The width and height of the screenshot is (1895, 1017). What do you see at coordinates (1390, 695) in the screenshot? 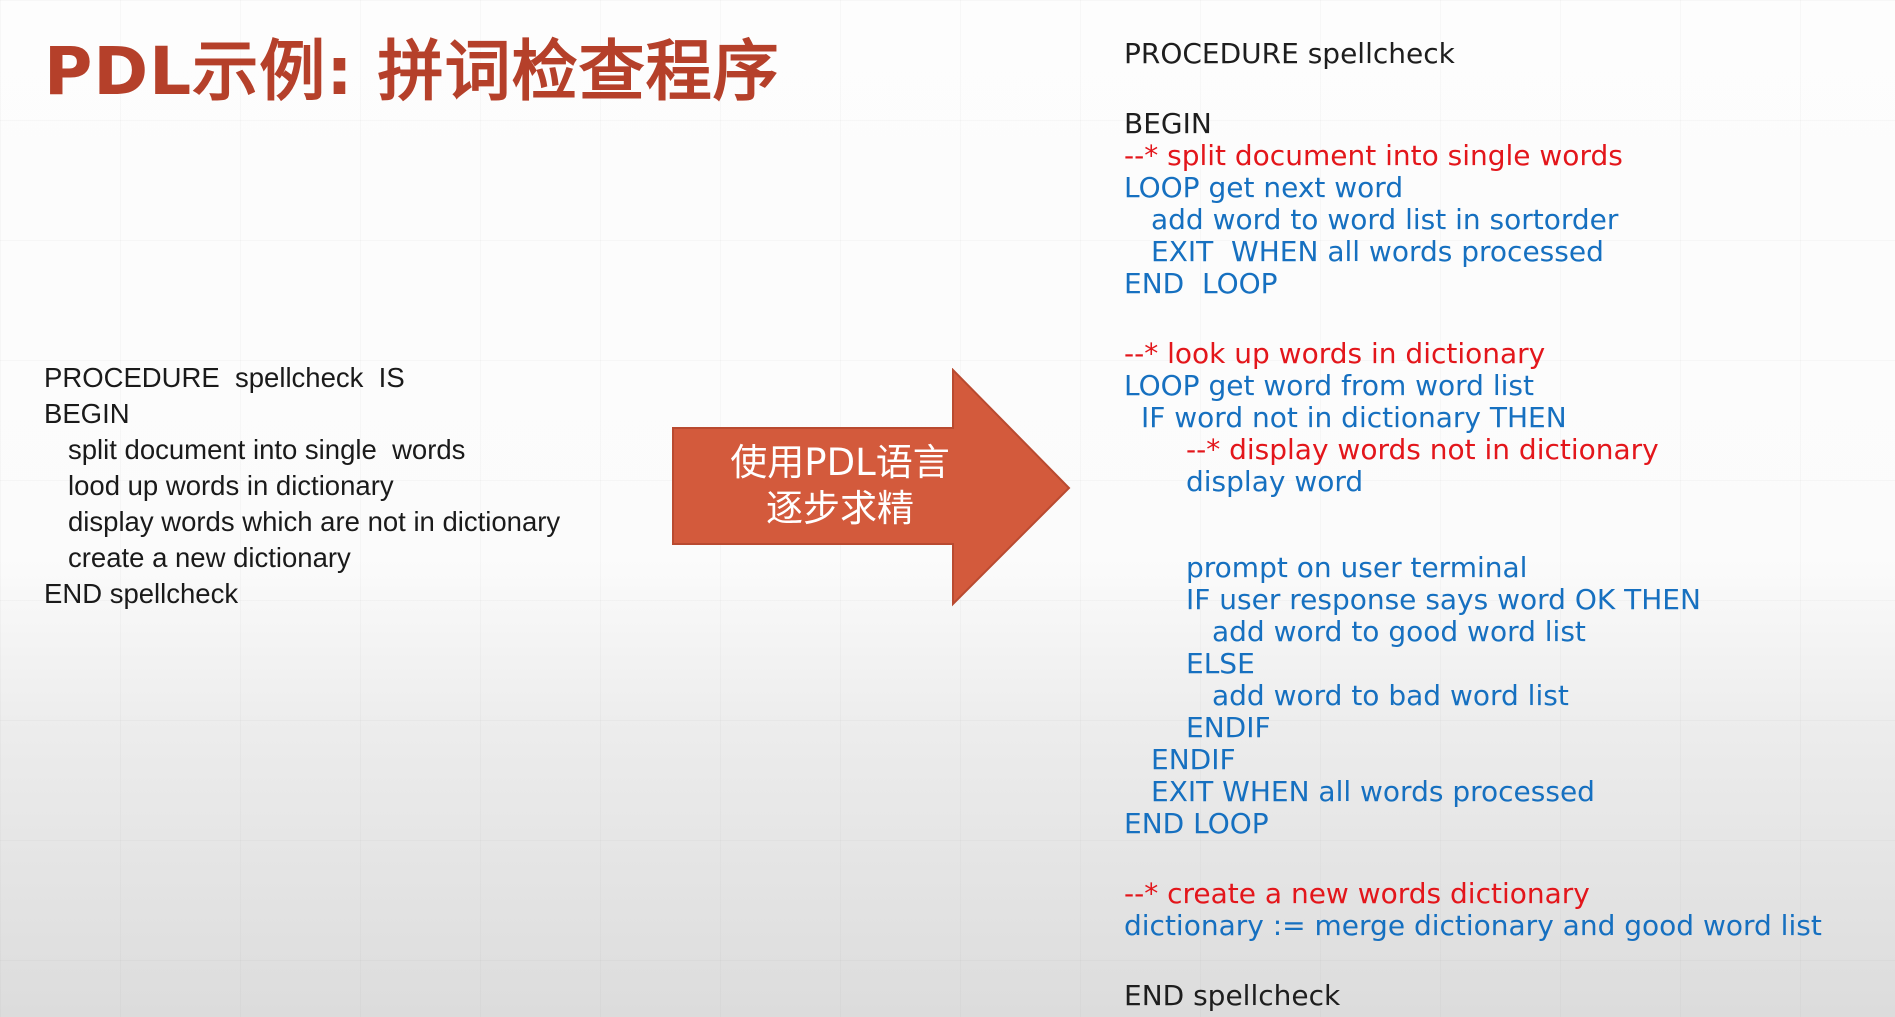
I see `code-add-bad-word: add word to bad word list` at bounding box center [1390, 695].